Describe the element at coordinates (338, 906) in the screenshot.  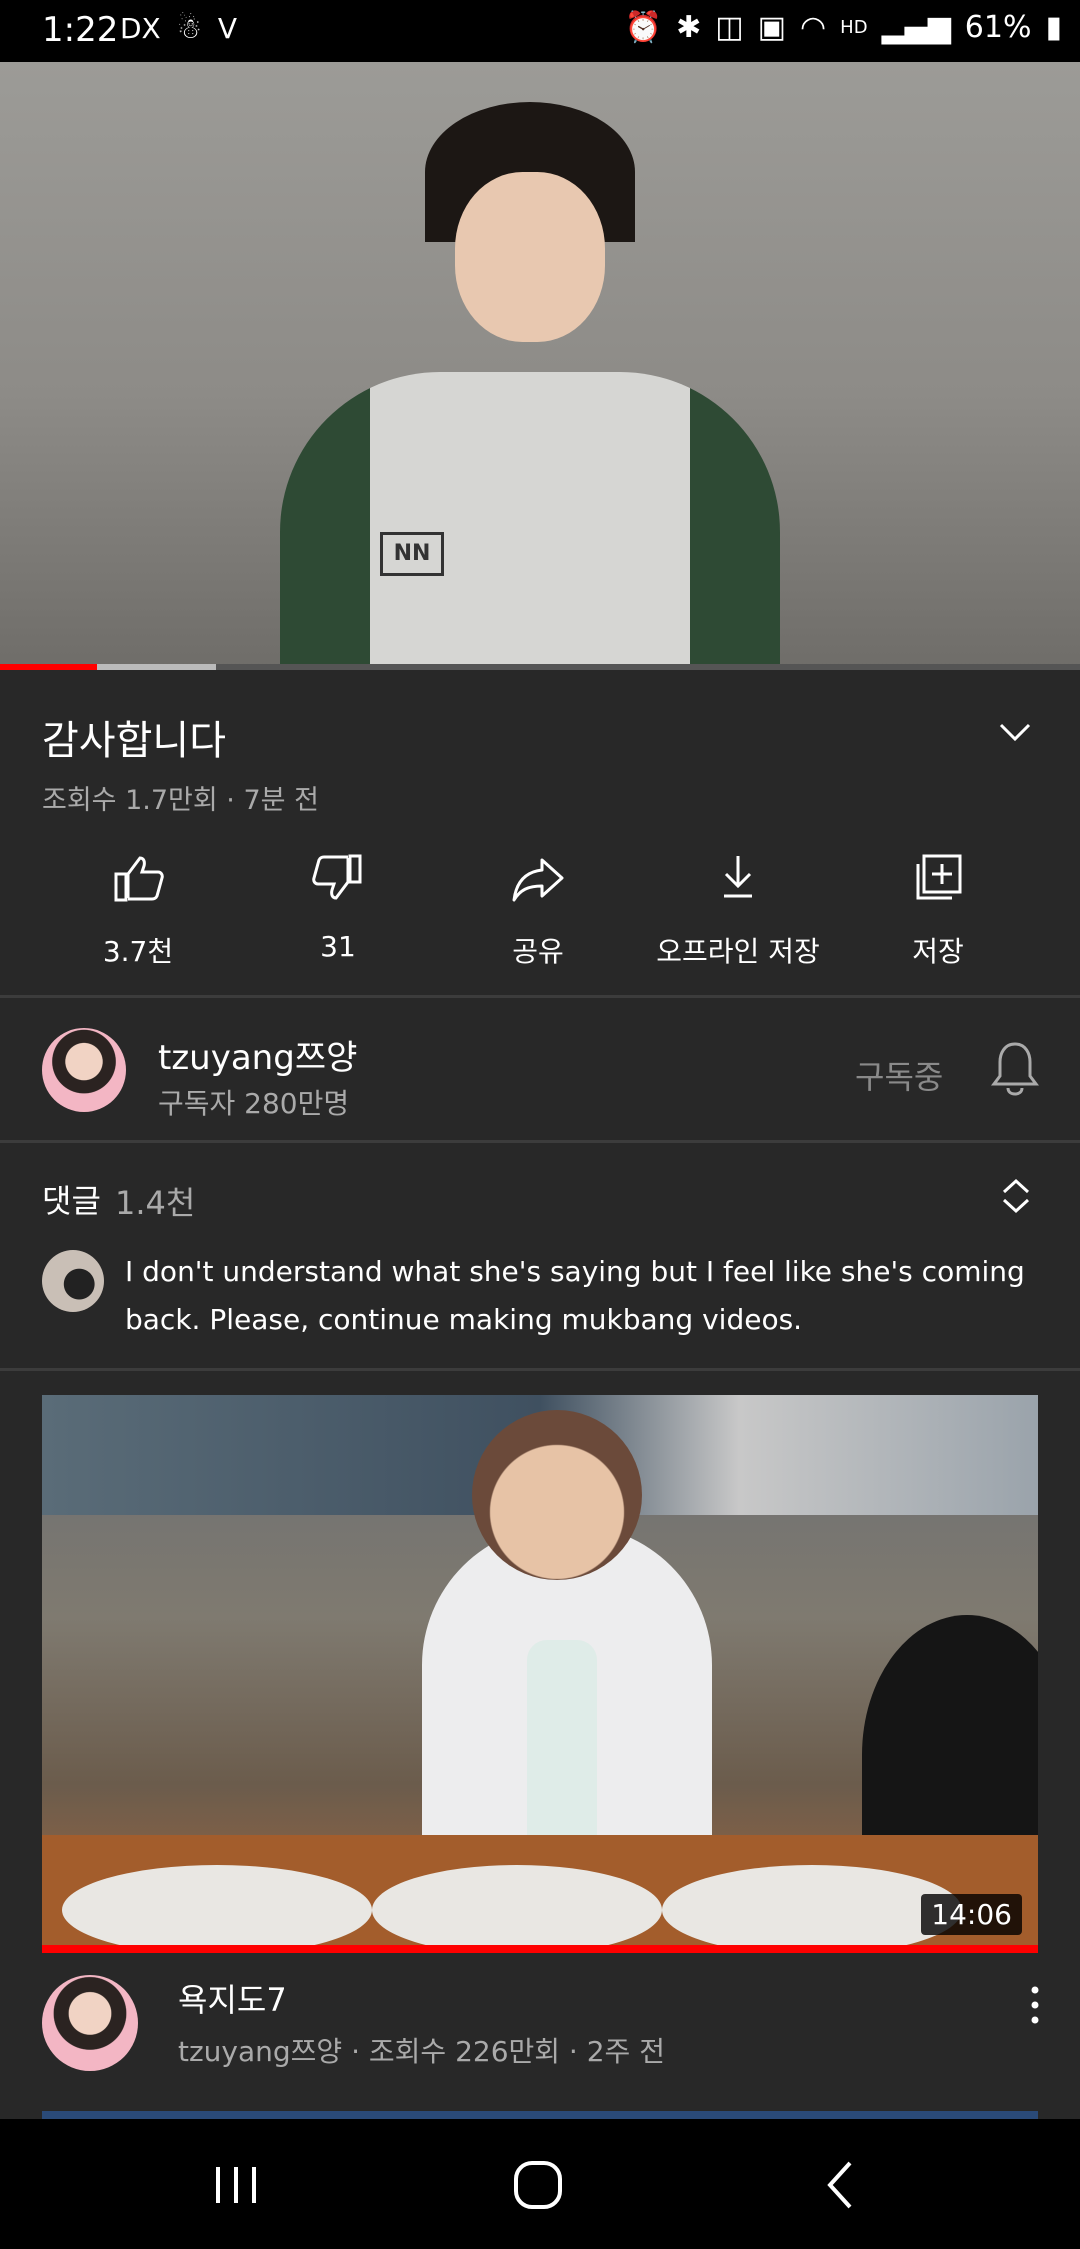
I see `dislike-button: 31` at that location.